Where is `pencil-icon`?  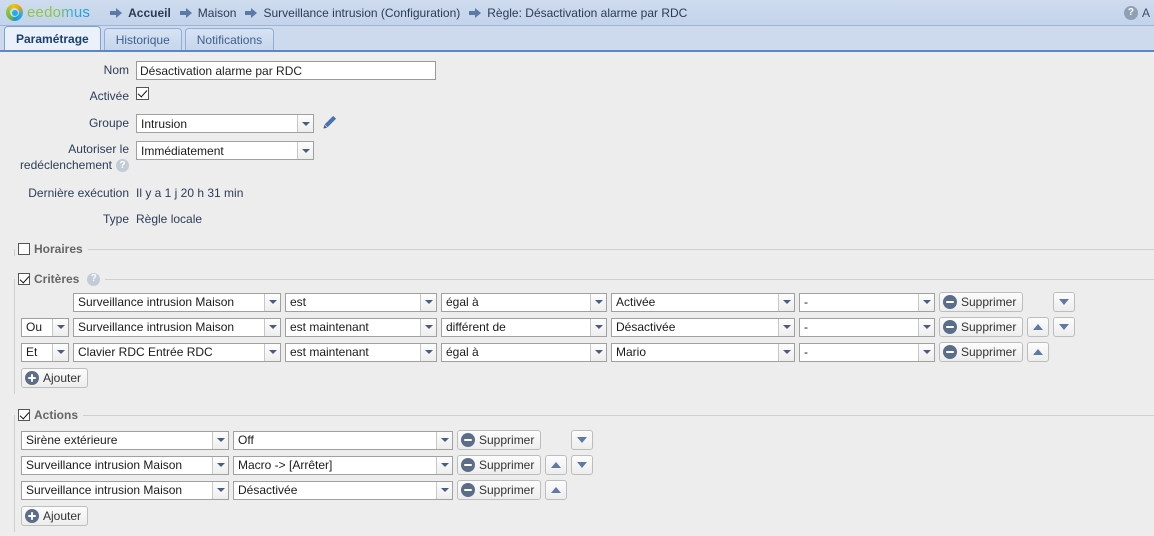
pencil-icon is located at coordinates (330, 122).